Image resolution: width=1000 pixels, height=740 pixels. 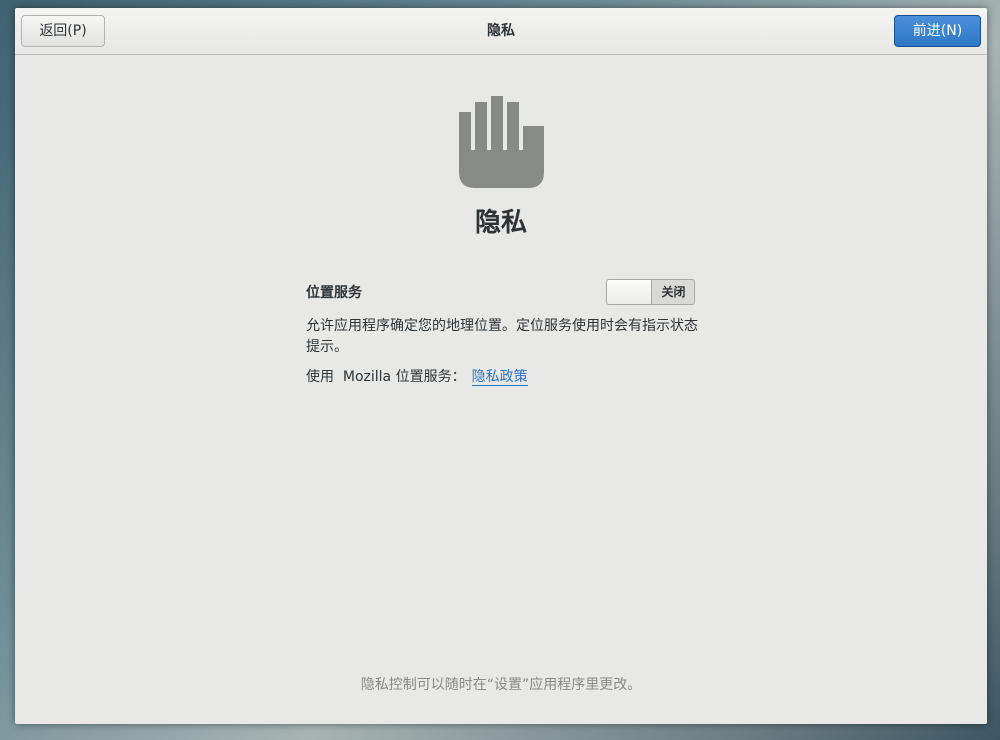 What do you see at coordinates (673, 292) in the screenshot?
I see `switch-state-label: 关闭` at bounding box center [673, 292].